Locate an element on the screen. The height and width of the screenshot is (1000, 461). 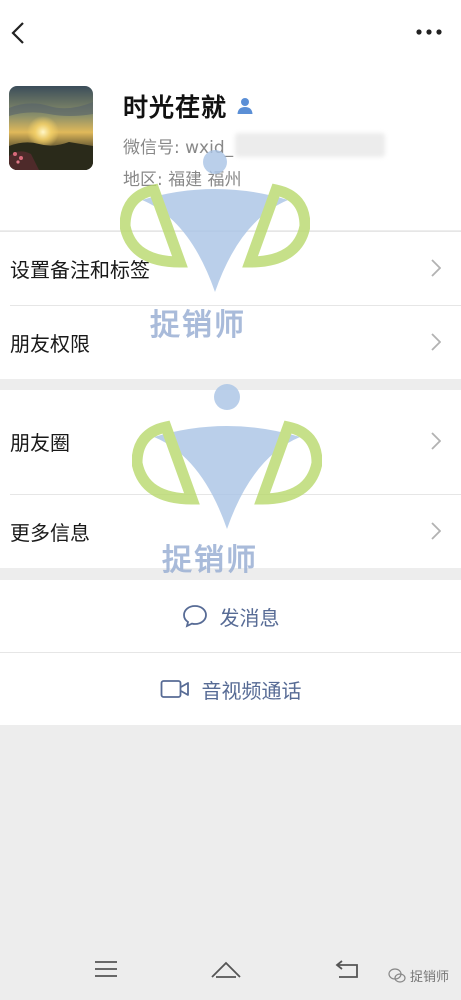
region-row: 地区: 福建 福州 is located at coordinates (182, 177).